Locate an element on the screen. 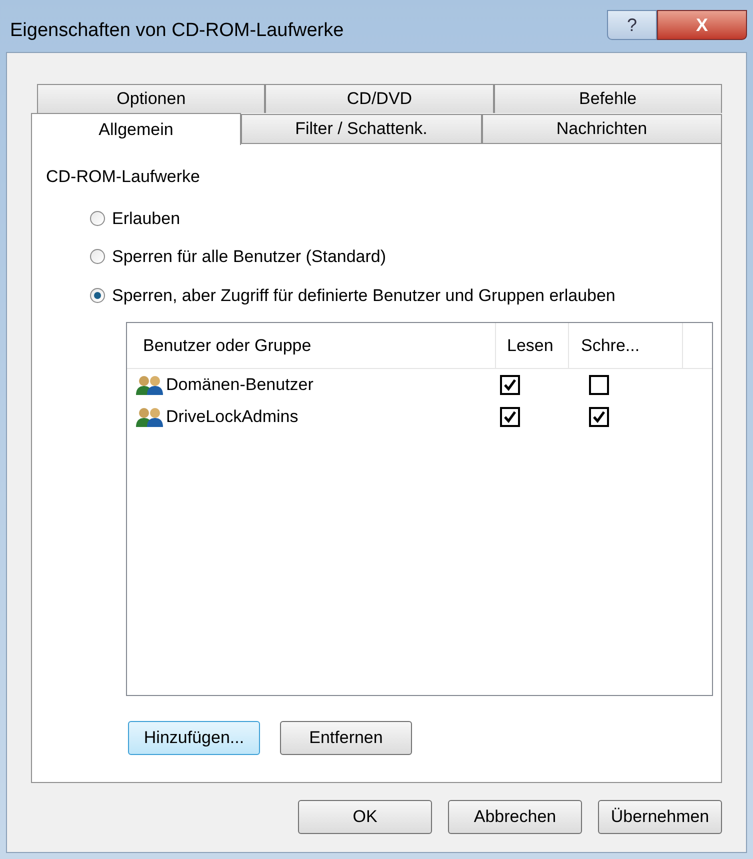 The height and width of the screenshot is (859, 753). column-header: Benutzer oder Gruppe is located at coordinates (311, 345).